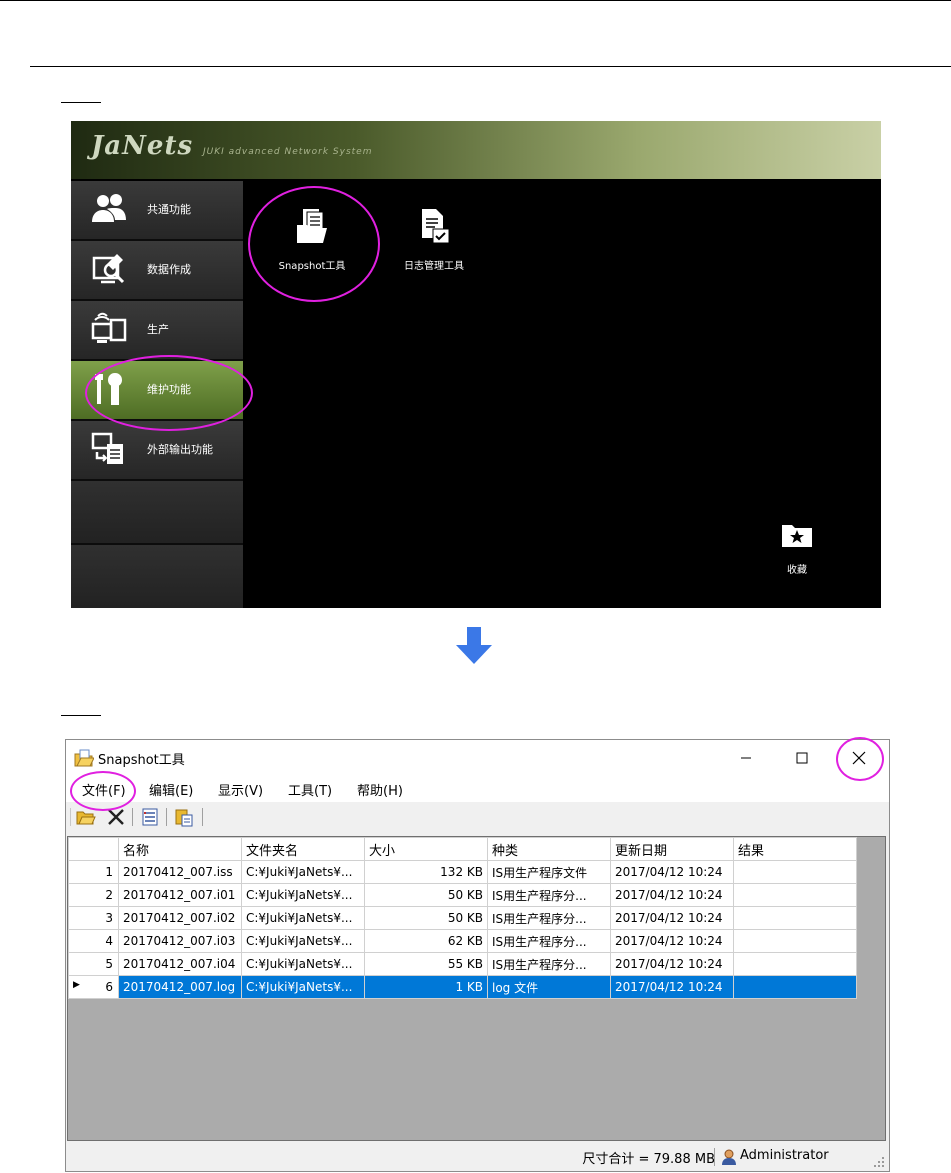 This screenshot has width=951, height=1173. I want to click on cell-name: 20170412_007.i01, so click(180, 895).